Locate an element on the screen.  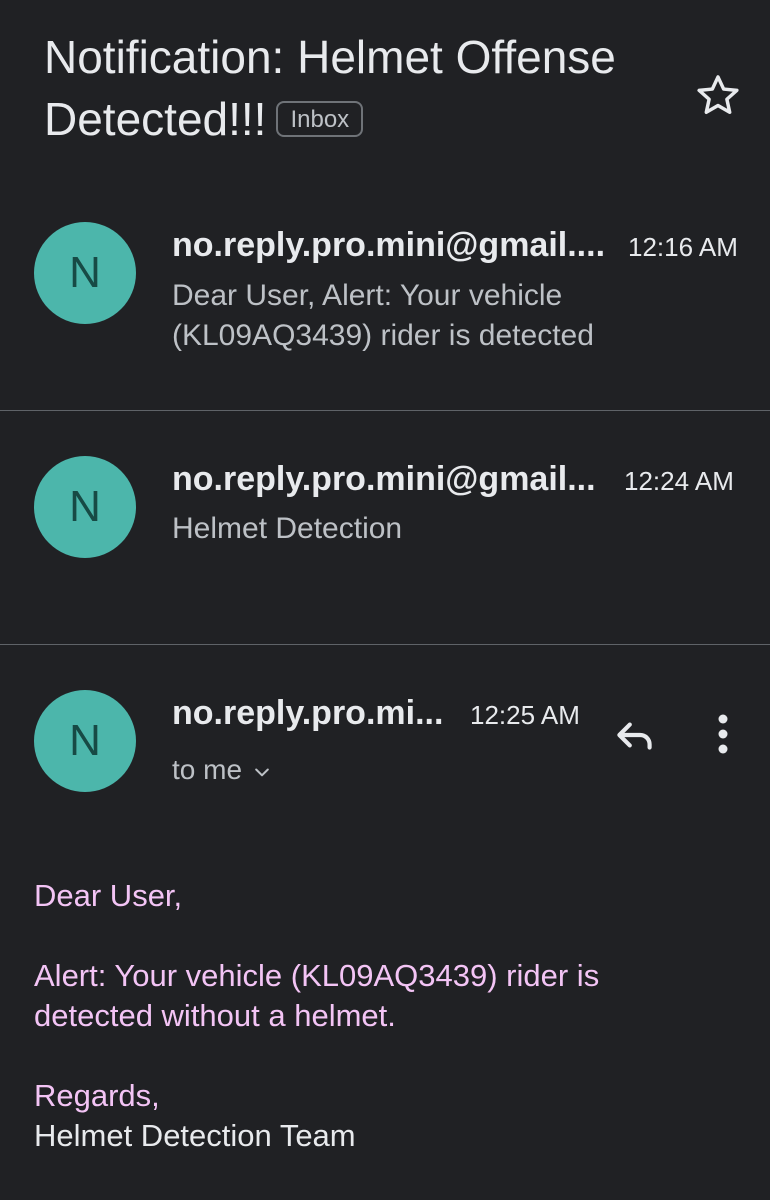
body-greeting: Dear User, is located at coordinates (108, 895).